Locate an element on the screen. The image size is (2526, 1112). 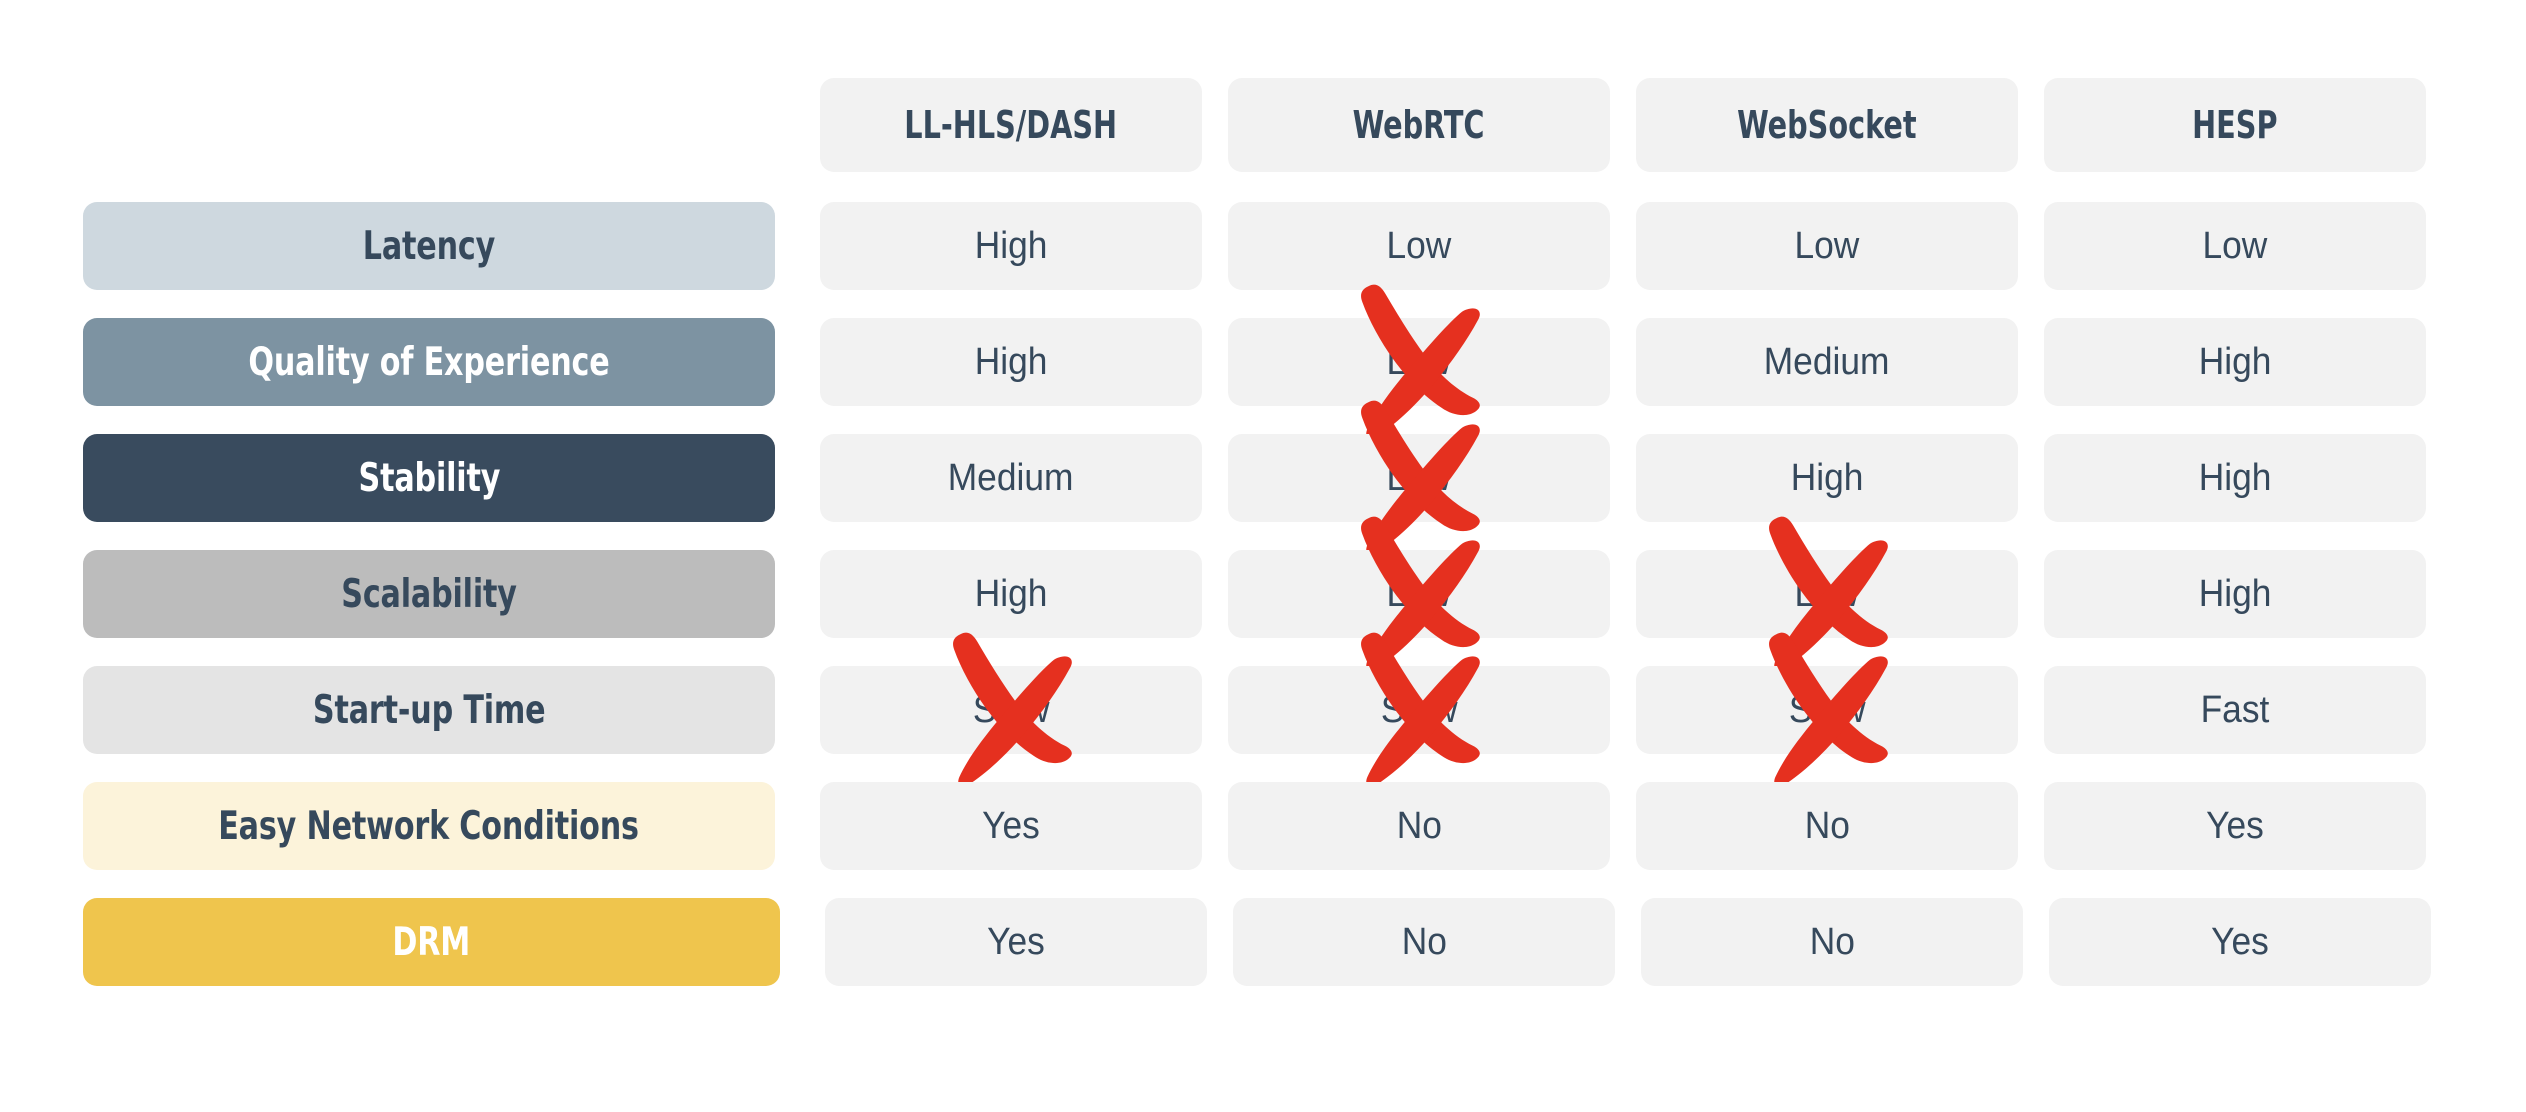
column-header-label: WebRTC is located at coordinates (1419, 125).